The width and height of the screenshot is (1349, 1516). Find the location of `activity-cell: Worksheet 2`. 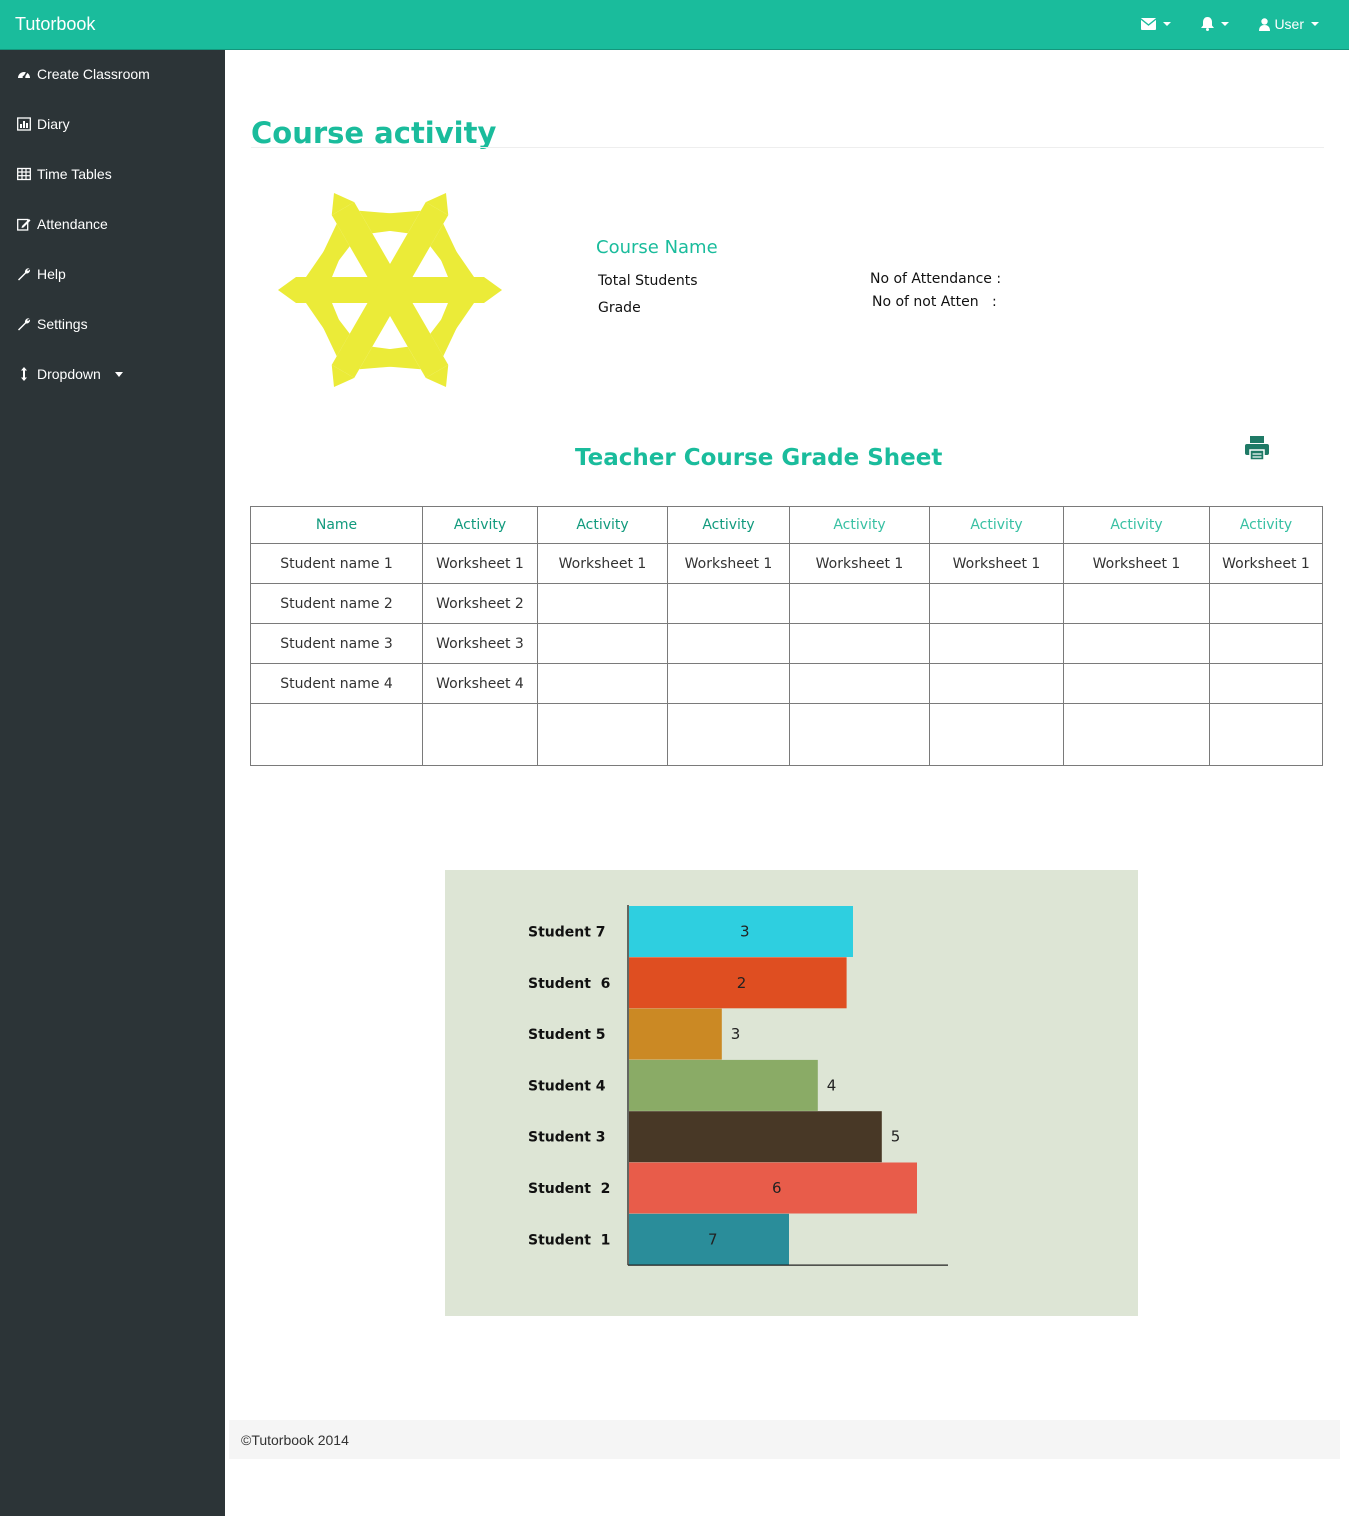

activity-cell: Worksheet 2 is located at coordinates (480, 603).